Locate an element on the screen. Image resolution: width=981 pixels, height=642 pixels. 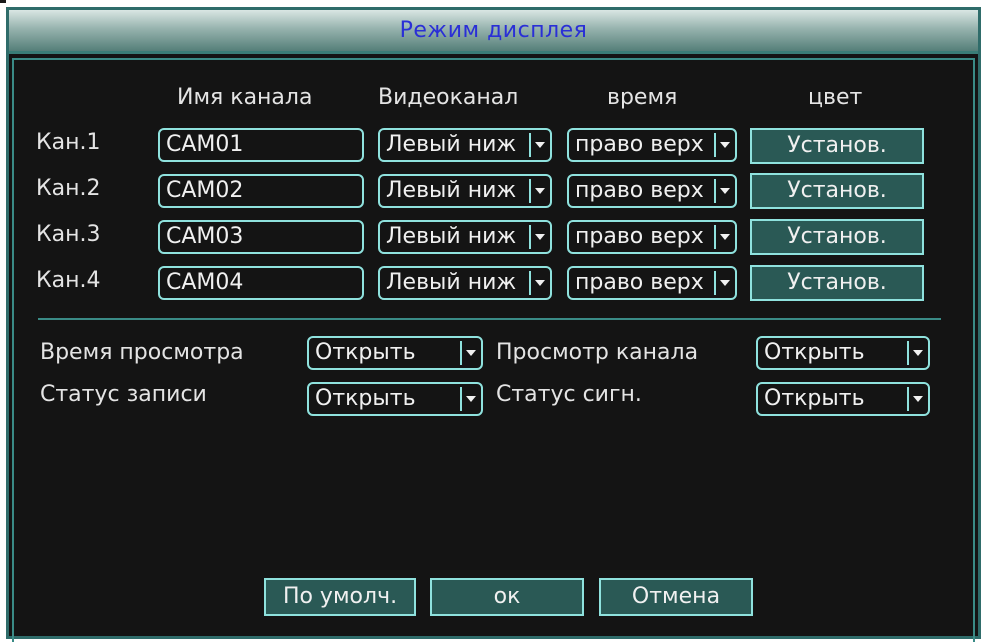
record-status-value: Открыть is located at coordinates (365, 398).